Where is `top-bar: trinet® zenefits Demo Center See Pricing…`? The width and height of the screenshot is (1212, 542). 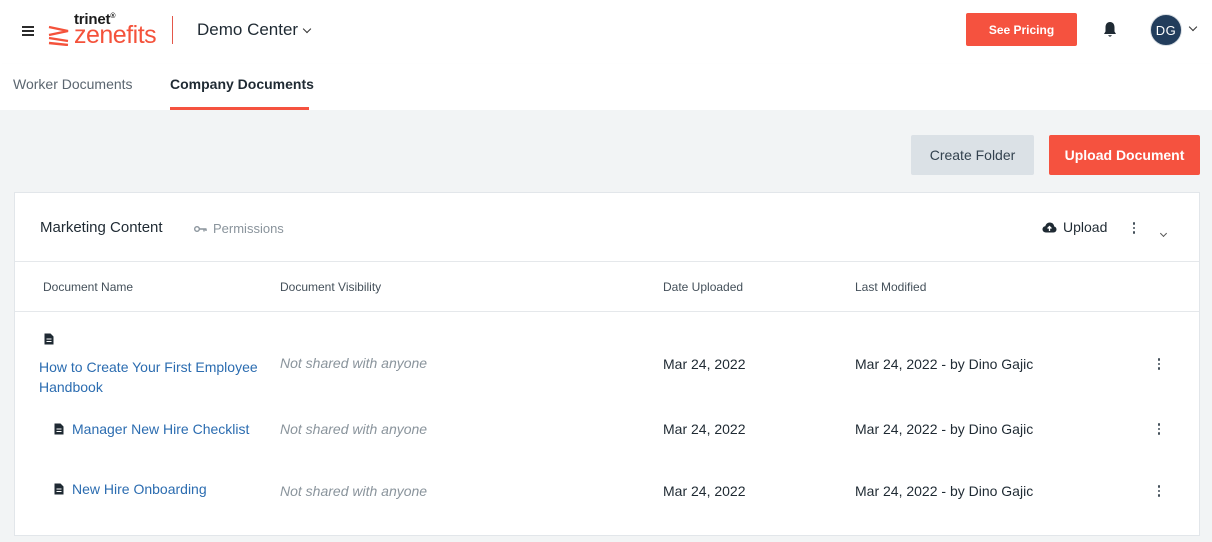 top-bar: trinet® zenefits Demo Center See Pricing… is located at coordinates (606, 32).